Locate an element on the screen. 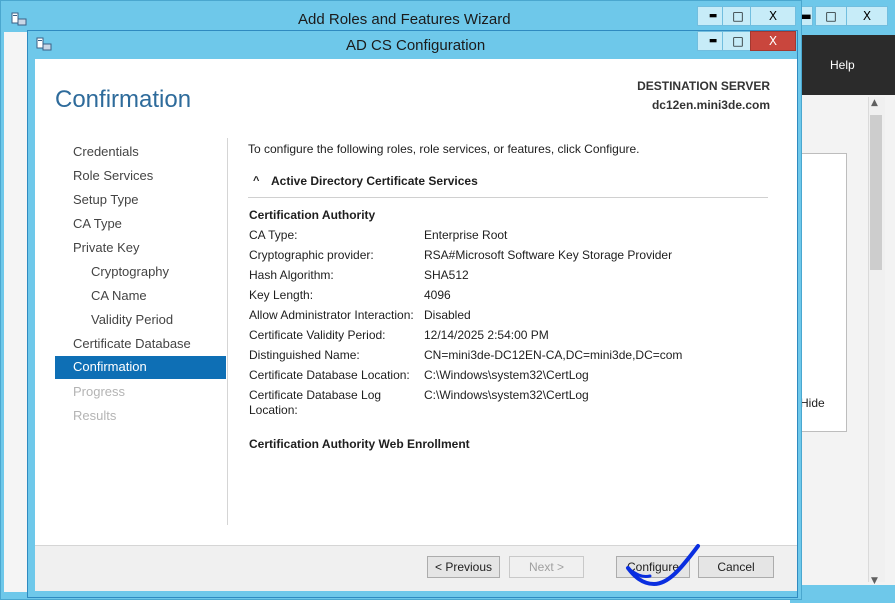 The height and width of the screenshot is (603, 895). section-divider is located at coordinates (508, 197).